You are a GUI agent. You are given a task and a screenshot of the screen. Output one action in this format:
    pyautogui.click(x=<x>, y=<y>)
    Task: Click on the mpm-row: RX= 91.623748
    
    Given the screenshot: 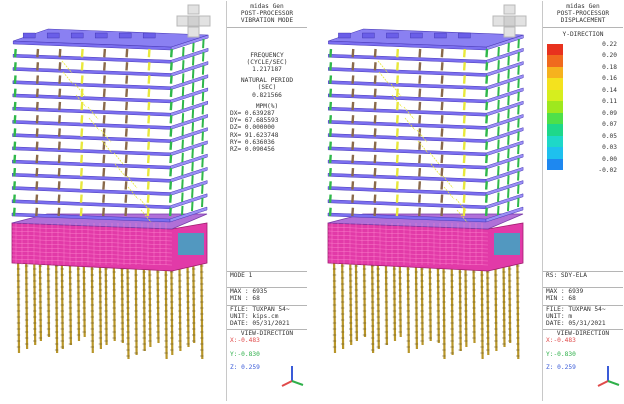 What is the action you would take?
    pyautogui.click(x=254, y=135)
    